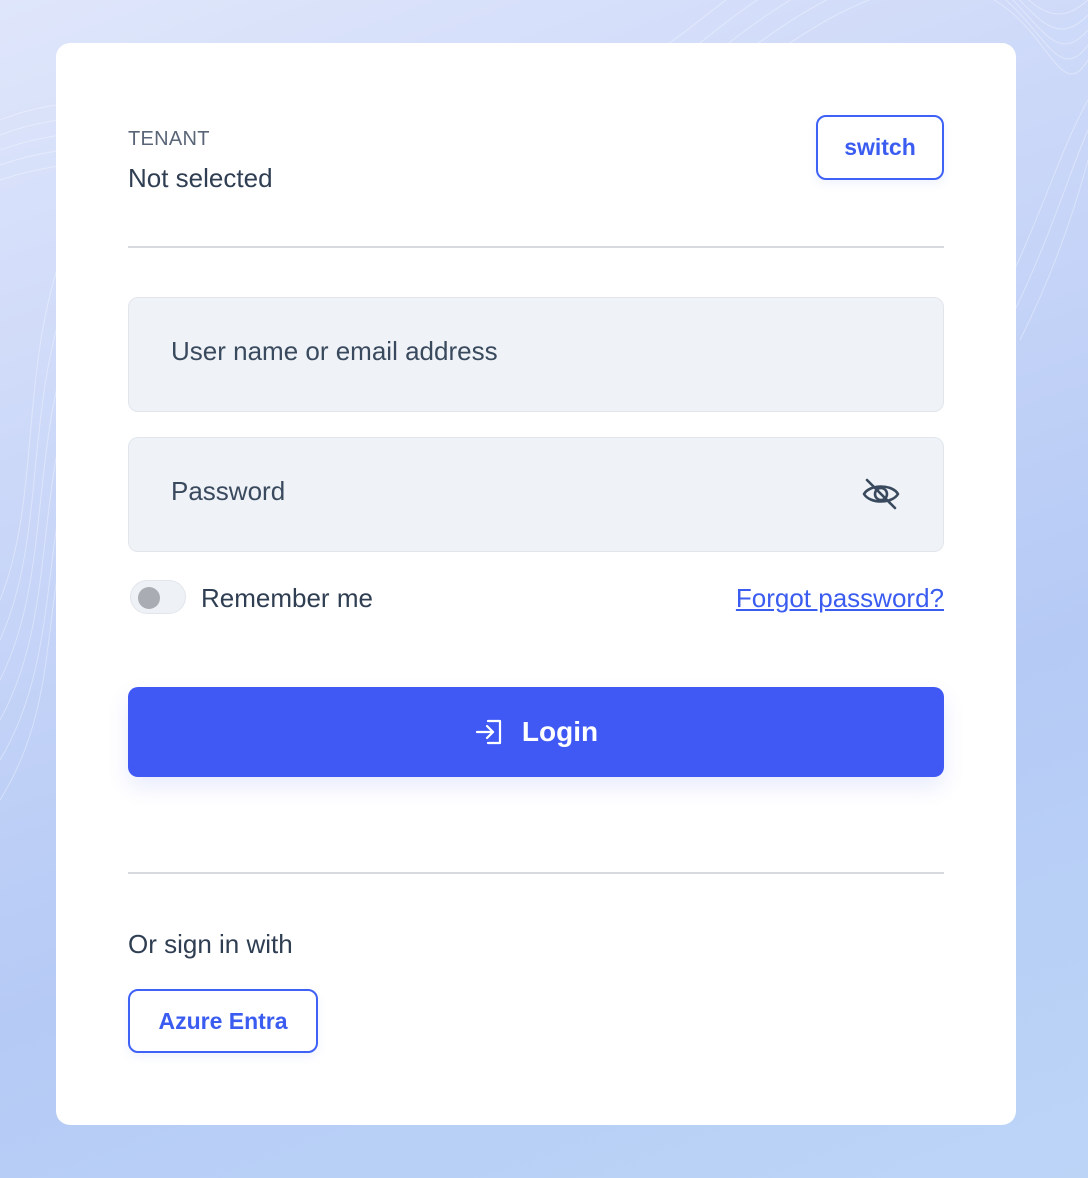 Image resolution: width=1088 pixels, height=1178 pixels. What do you see at coordinates (536, 494) in the screenshot?
I see `password-field: Password` at bounding box center [536, 494].